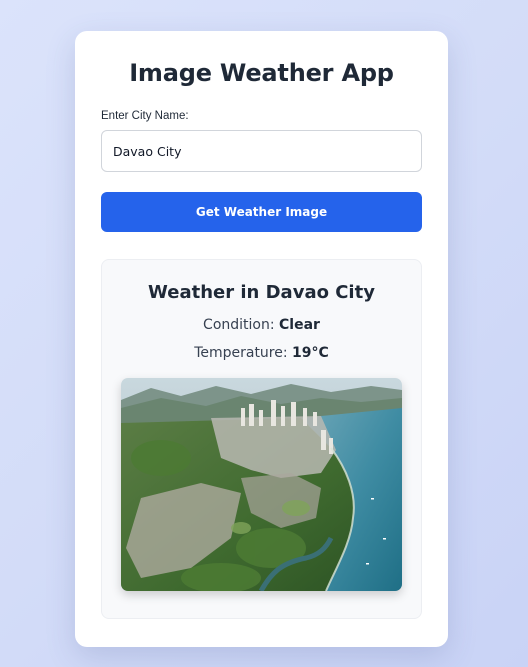 The image size is (528, 667). What do you see at coordinates (145, 116) in the screenshot?
I see `city-label: Enter City Name:` at bounding box center [145, 116].